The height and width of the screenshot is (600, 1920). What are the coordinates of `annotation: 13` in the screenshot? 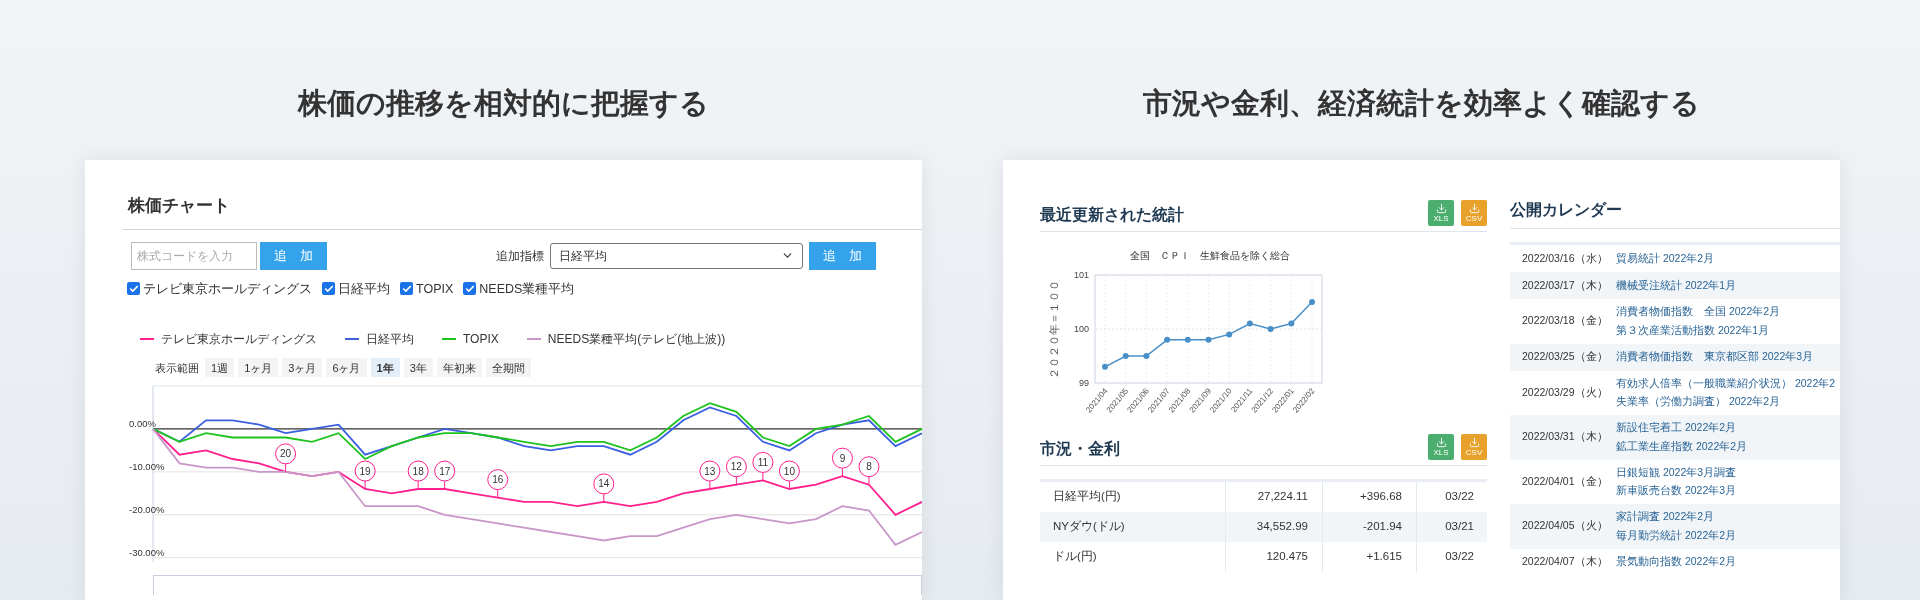 It's located at (710, 471).